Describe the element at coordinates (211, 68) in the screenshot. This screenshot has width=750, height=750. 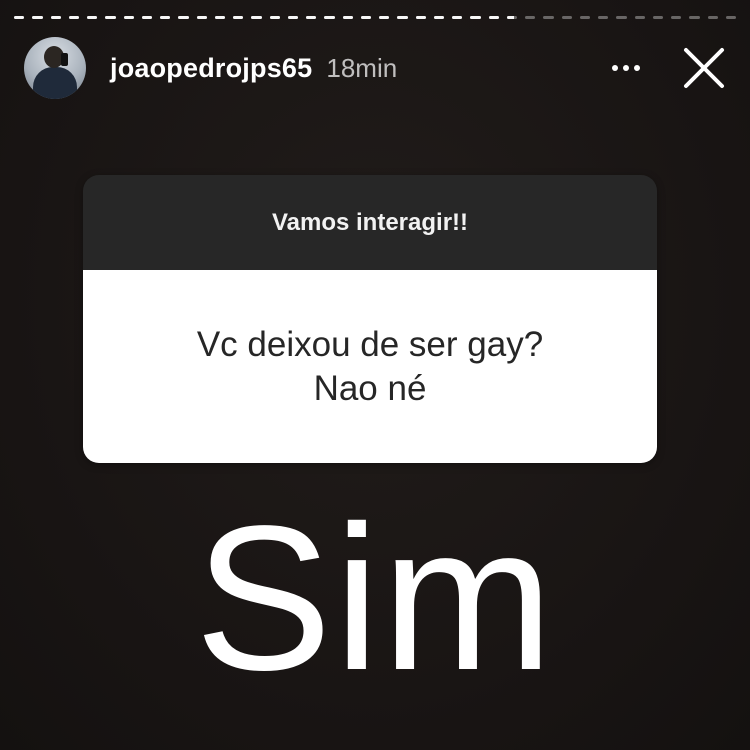
I see `username: joaopedrojps65` at that location.